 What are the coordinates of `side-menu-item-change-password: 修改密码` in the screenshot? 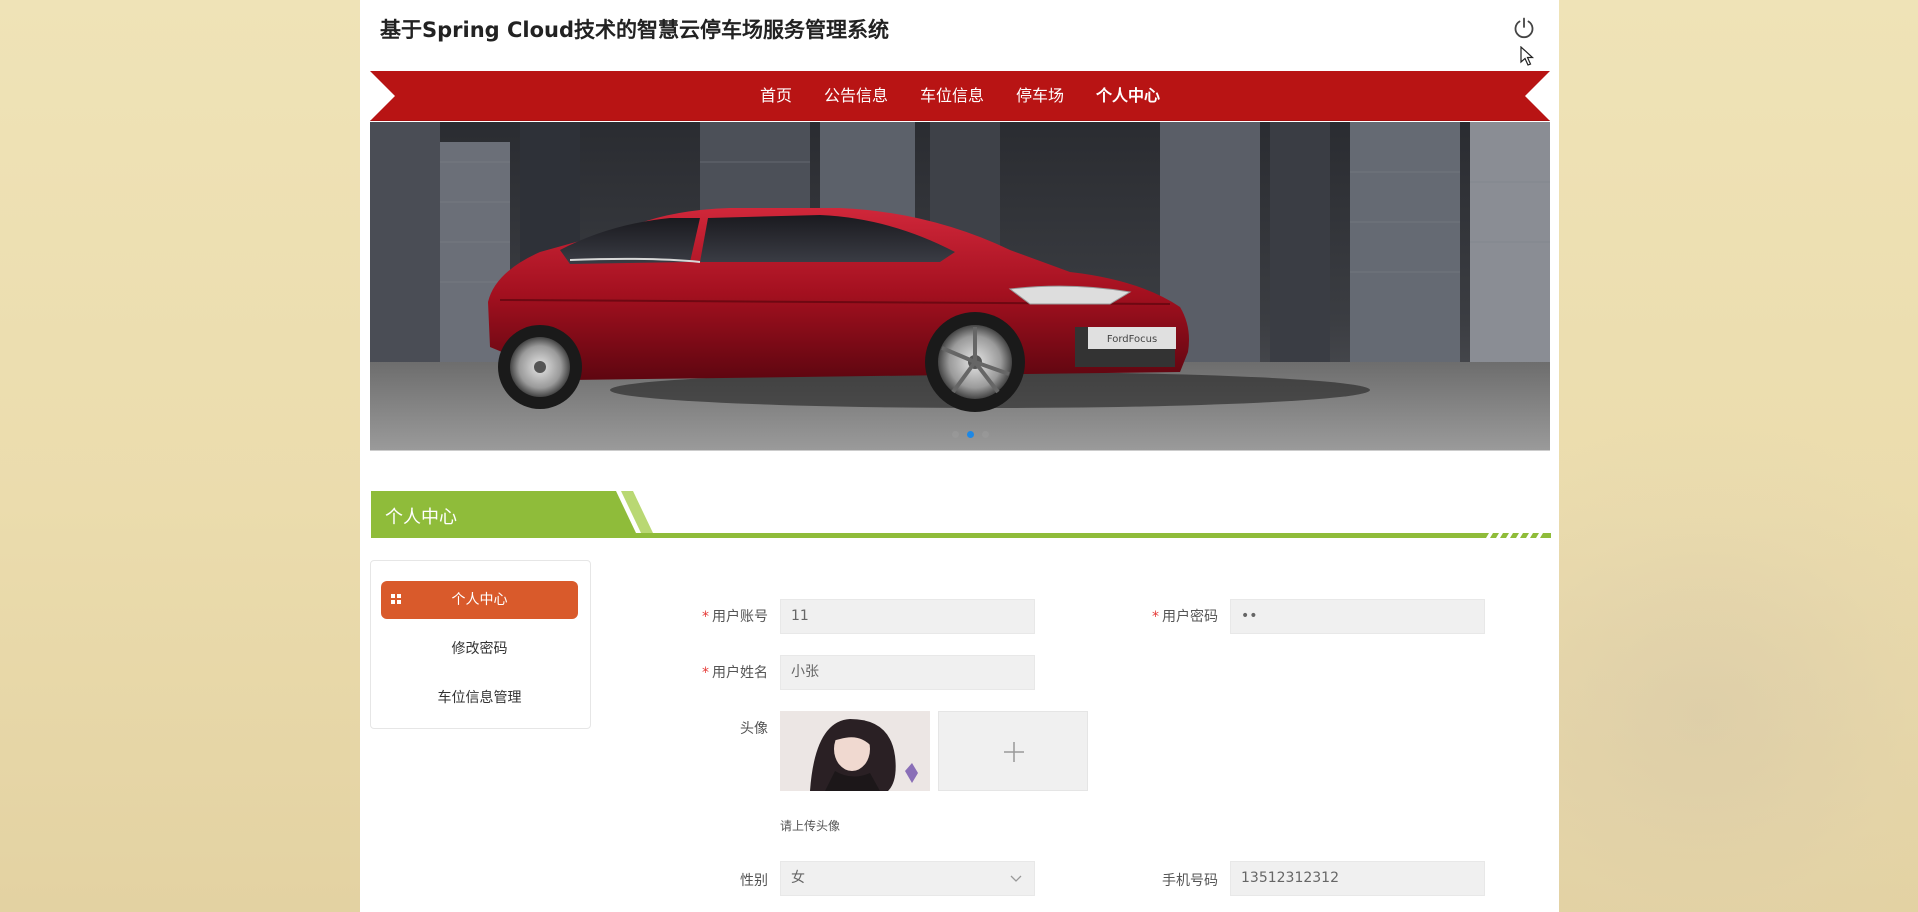 It's located at (479, 649).